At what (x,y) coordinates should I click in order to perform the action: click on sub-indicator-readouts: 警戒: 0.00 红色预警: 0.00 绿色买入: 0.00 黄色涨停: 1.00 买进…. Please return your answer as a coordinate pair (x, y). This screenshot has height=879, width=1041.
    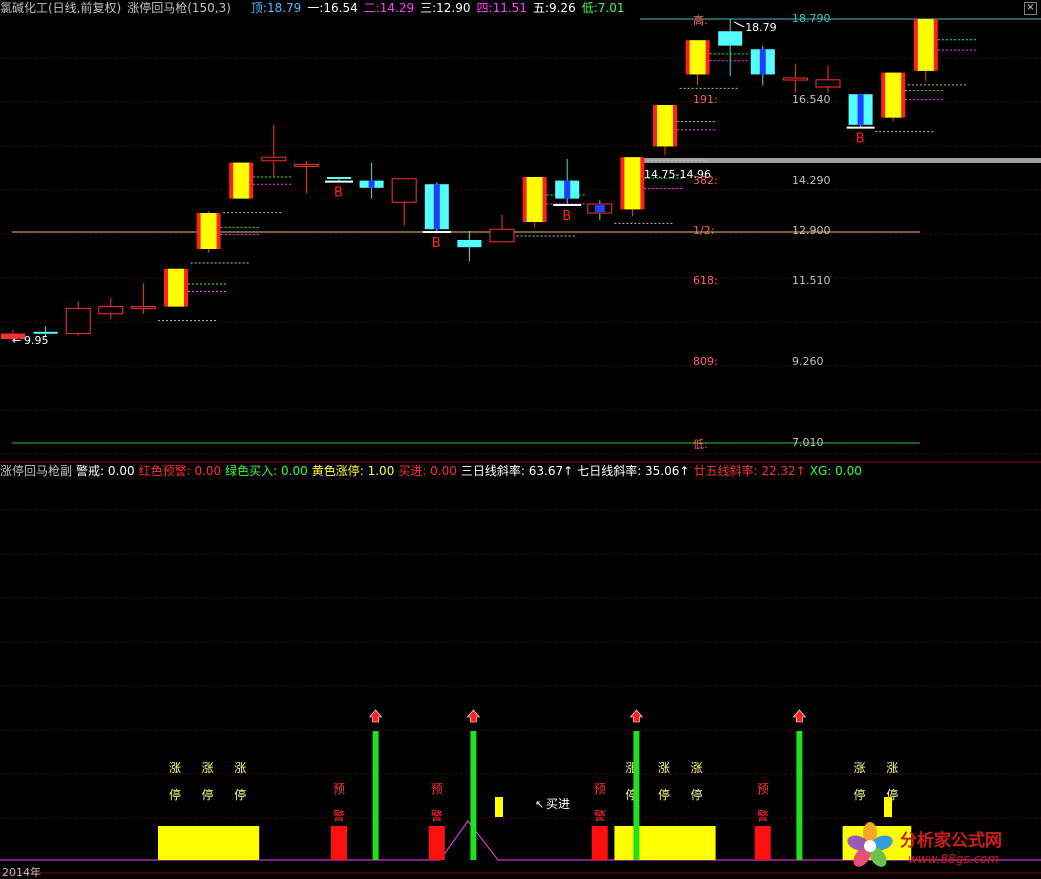
    Looking at the image, I should click on (471, 471).